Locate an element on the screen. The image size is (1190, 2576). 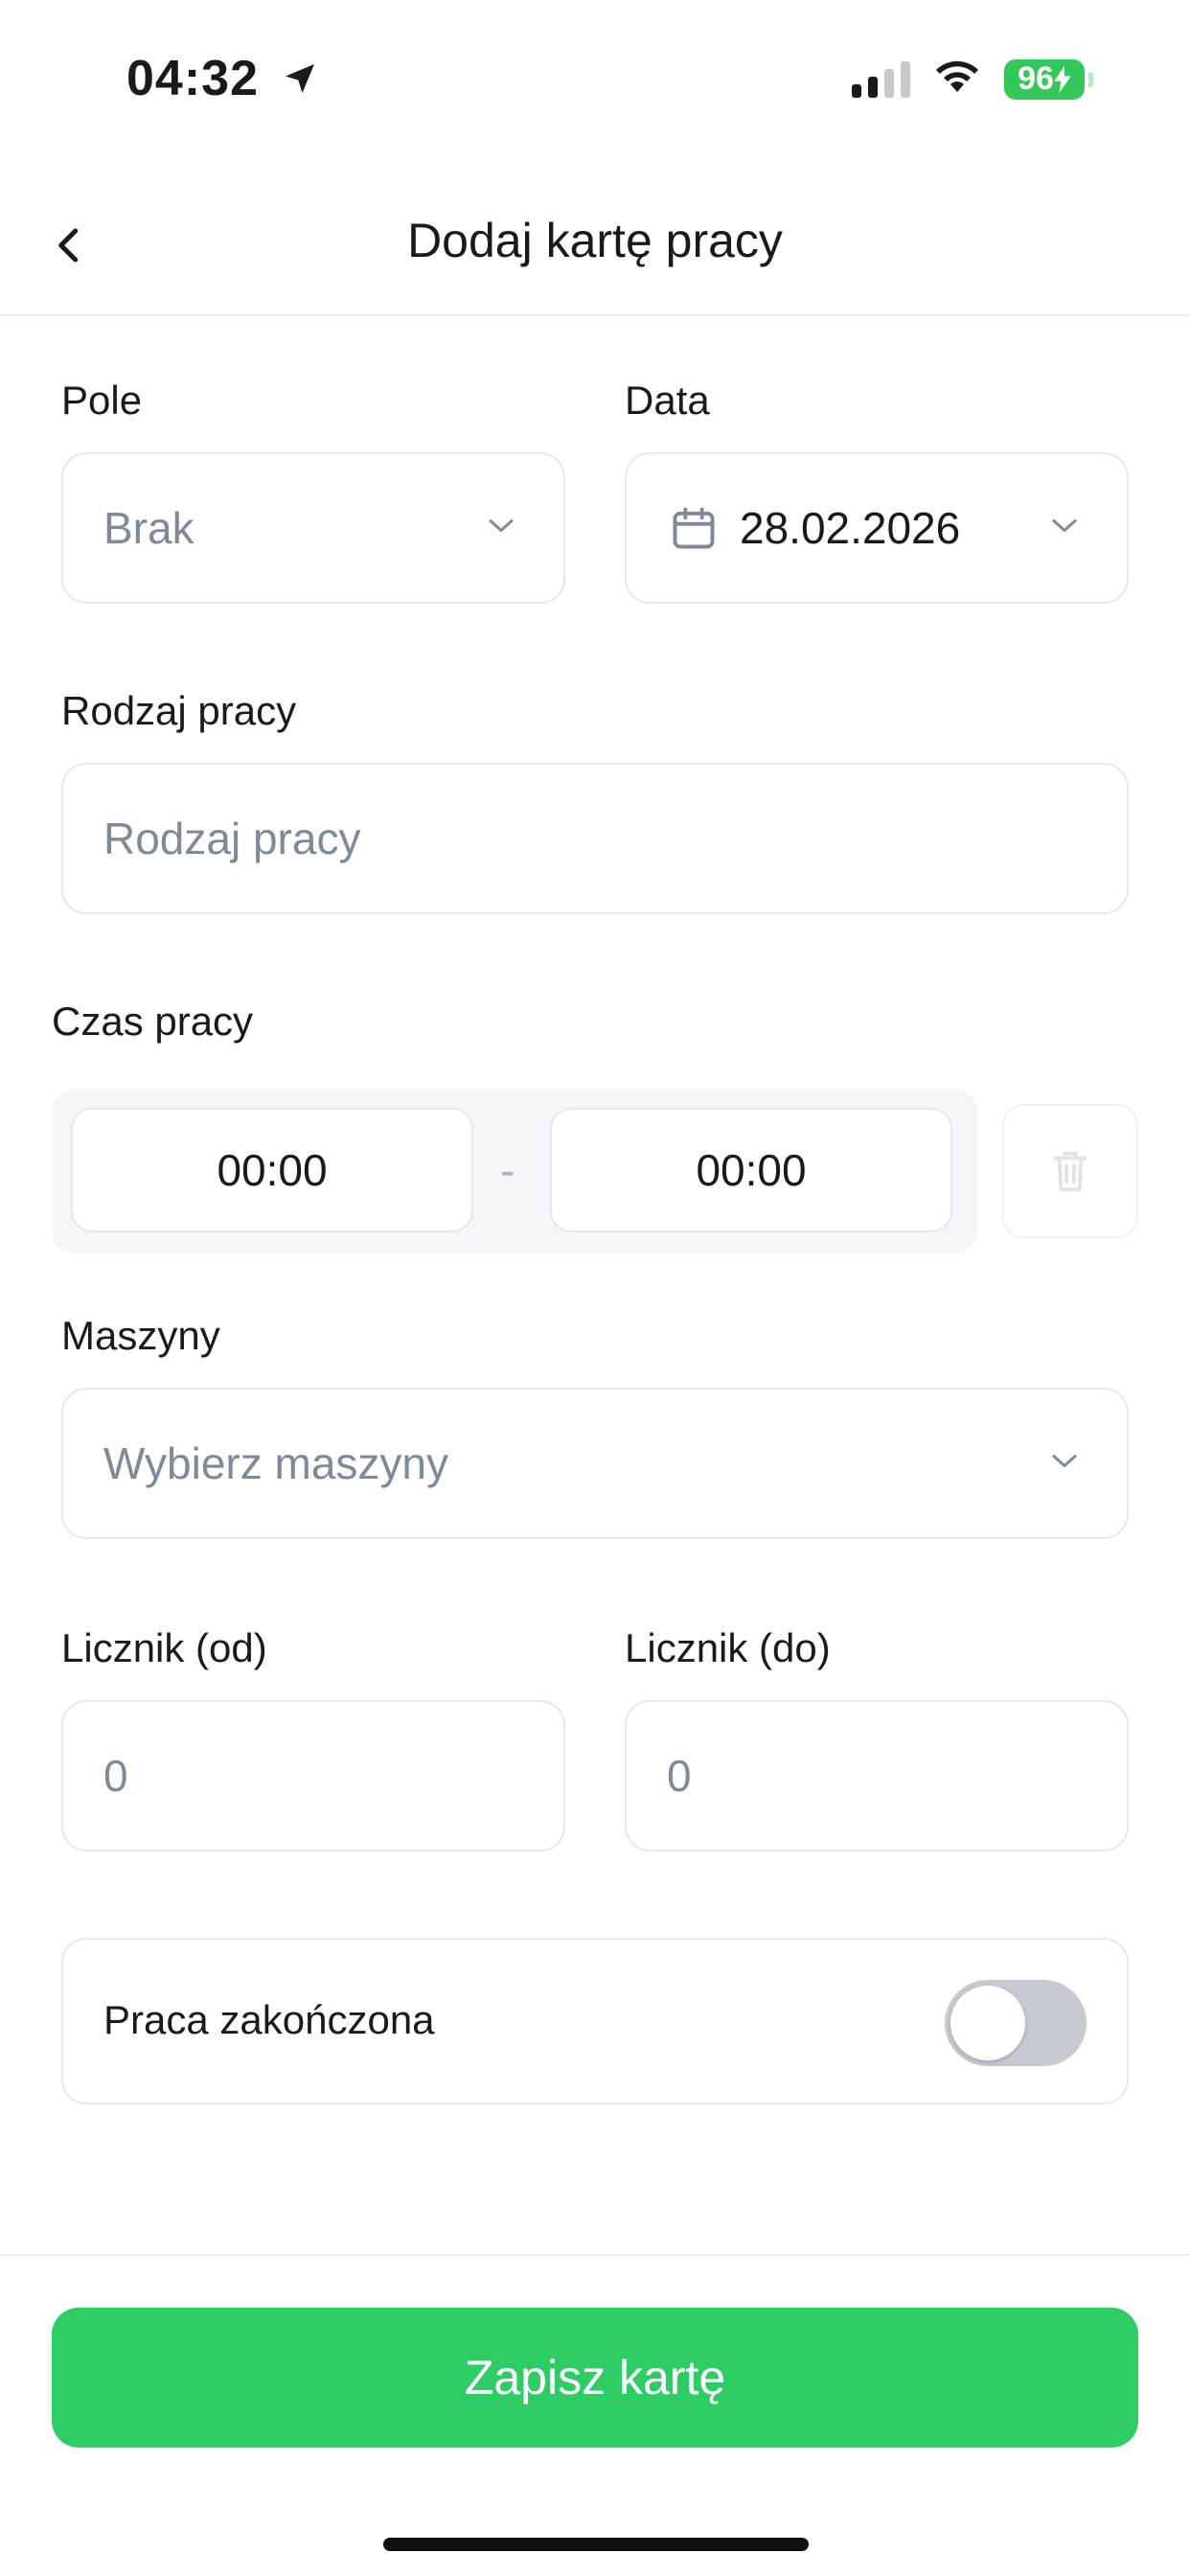
save-card-button: Zapisz kartę is located at coordinates (595, 2378).